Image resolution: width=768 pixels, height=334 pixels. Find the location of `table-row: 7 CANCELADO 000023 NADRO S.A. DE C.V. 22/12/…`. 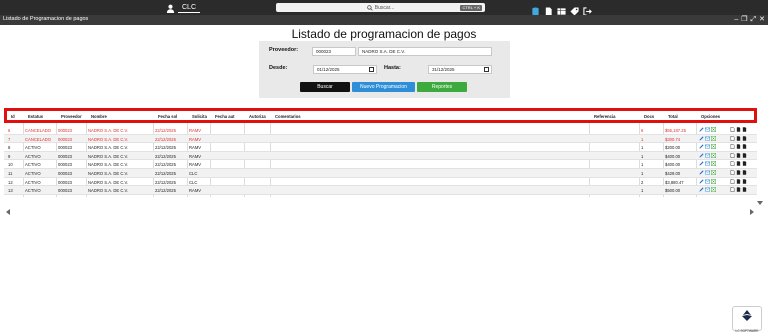

table-row: 7 CANCELADO 000023 NADRO S.A. DE C.V. 22/12/… is located at coordinates (380, 139).